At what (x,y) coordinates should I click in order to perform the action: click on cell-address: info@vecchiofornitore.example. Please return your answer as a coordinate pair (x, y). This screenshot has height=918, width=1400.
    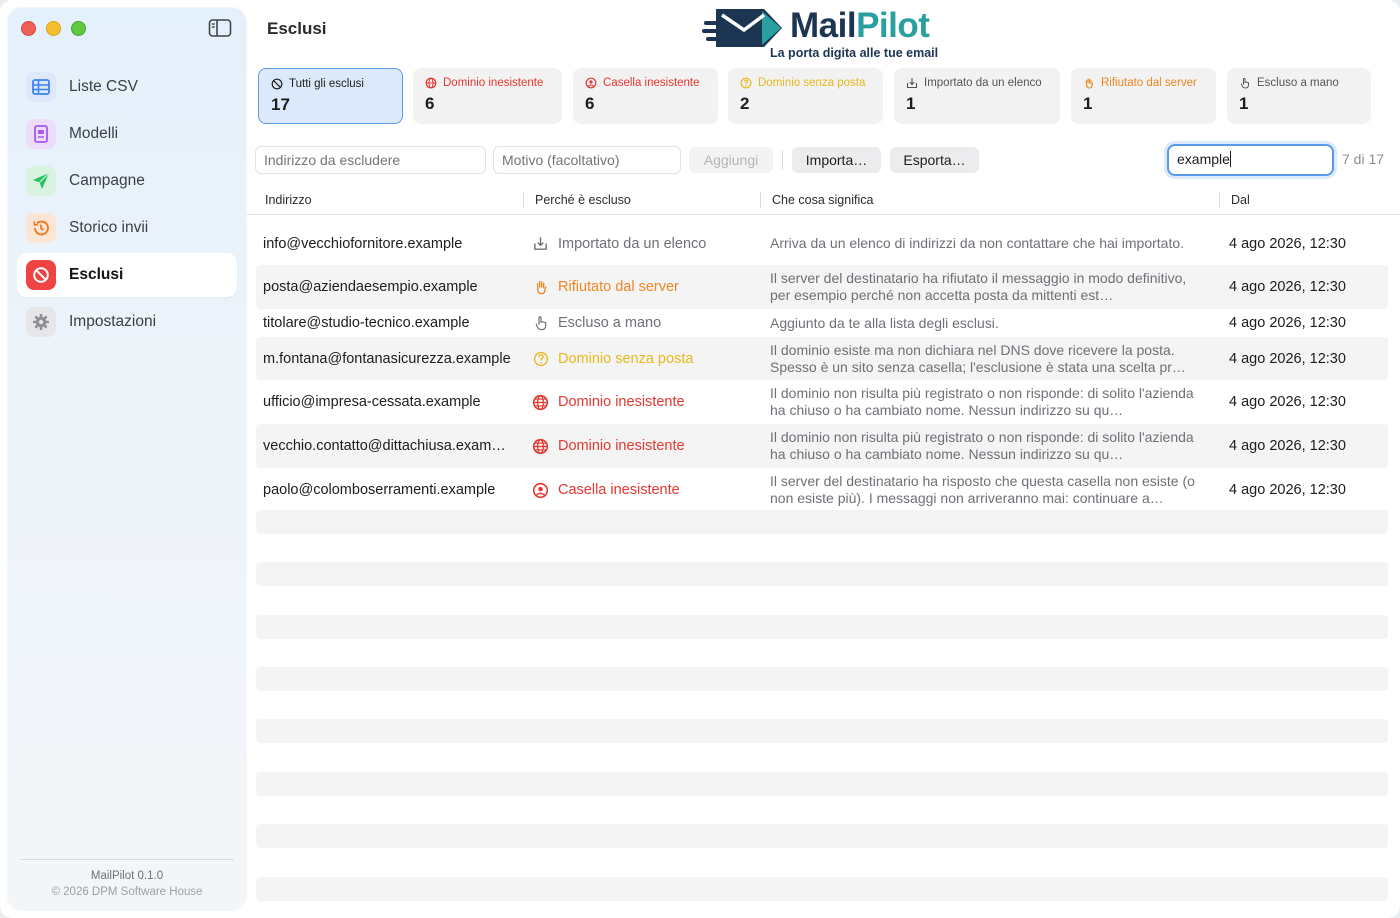
    Looking at the image, I should click on (363, 243).